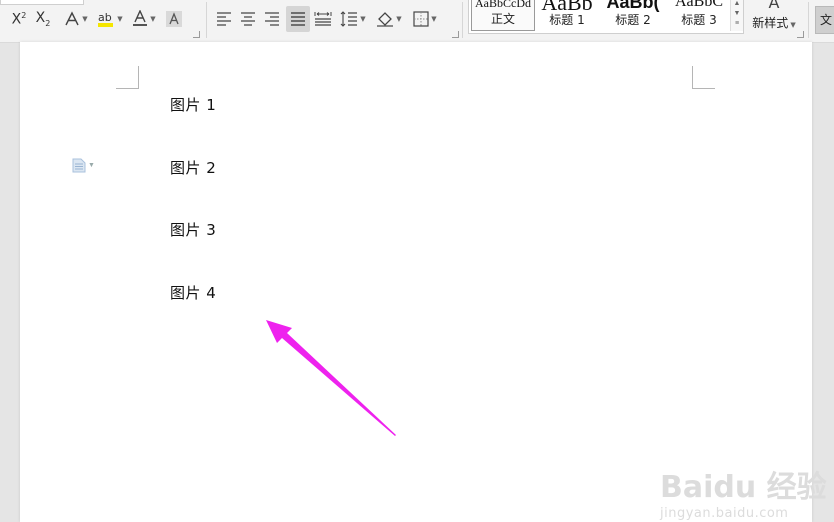 The width and height of the screenshot is (834, 522). Describe the element at coordinates (196, 34) in the screenshot. I see `font-dialog-launcher` at that location.